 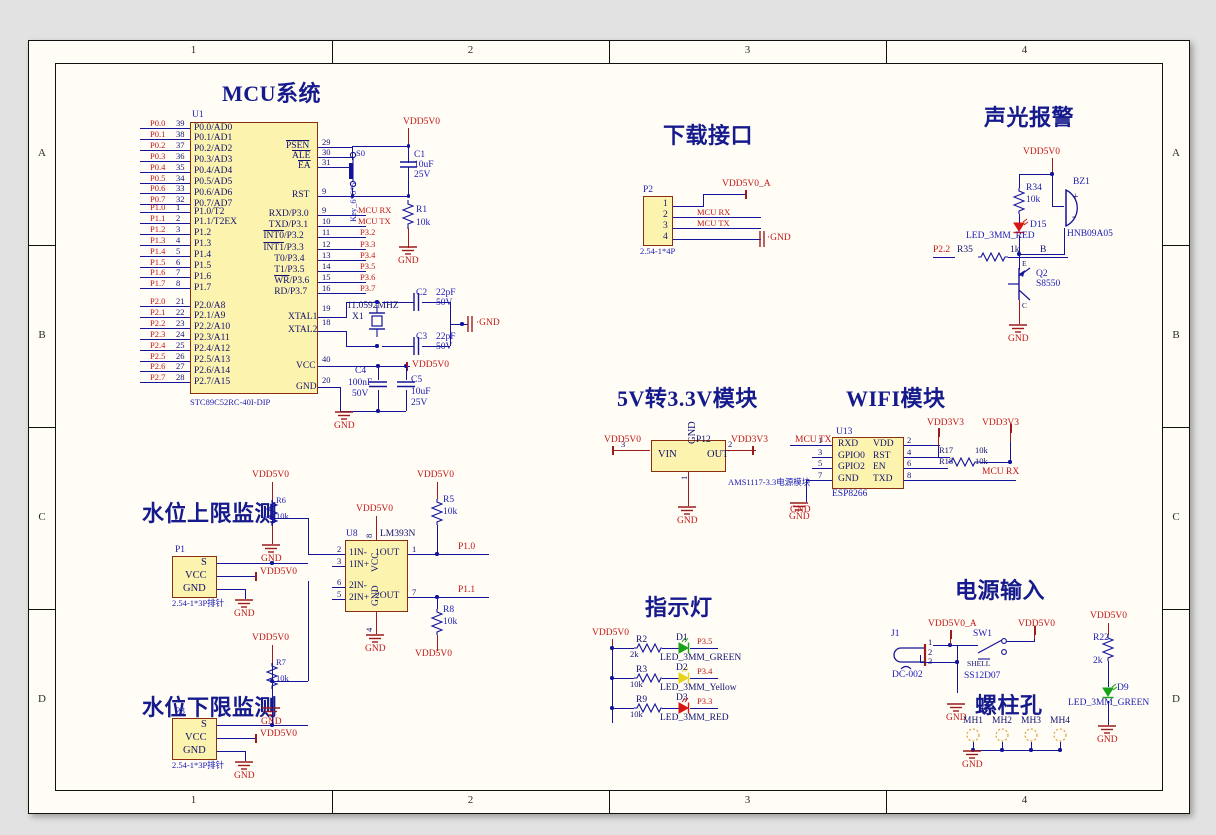 I want to click on reset-gnd-label: GND, so click(x=408, y=261).